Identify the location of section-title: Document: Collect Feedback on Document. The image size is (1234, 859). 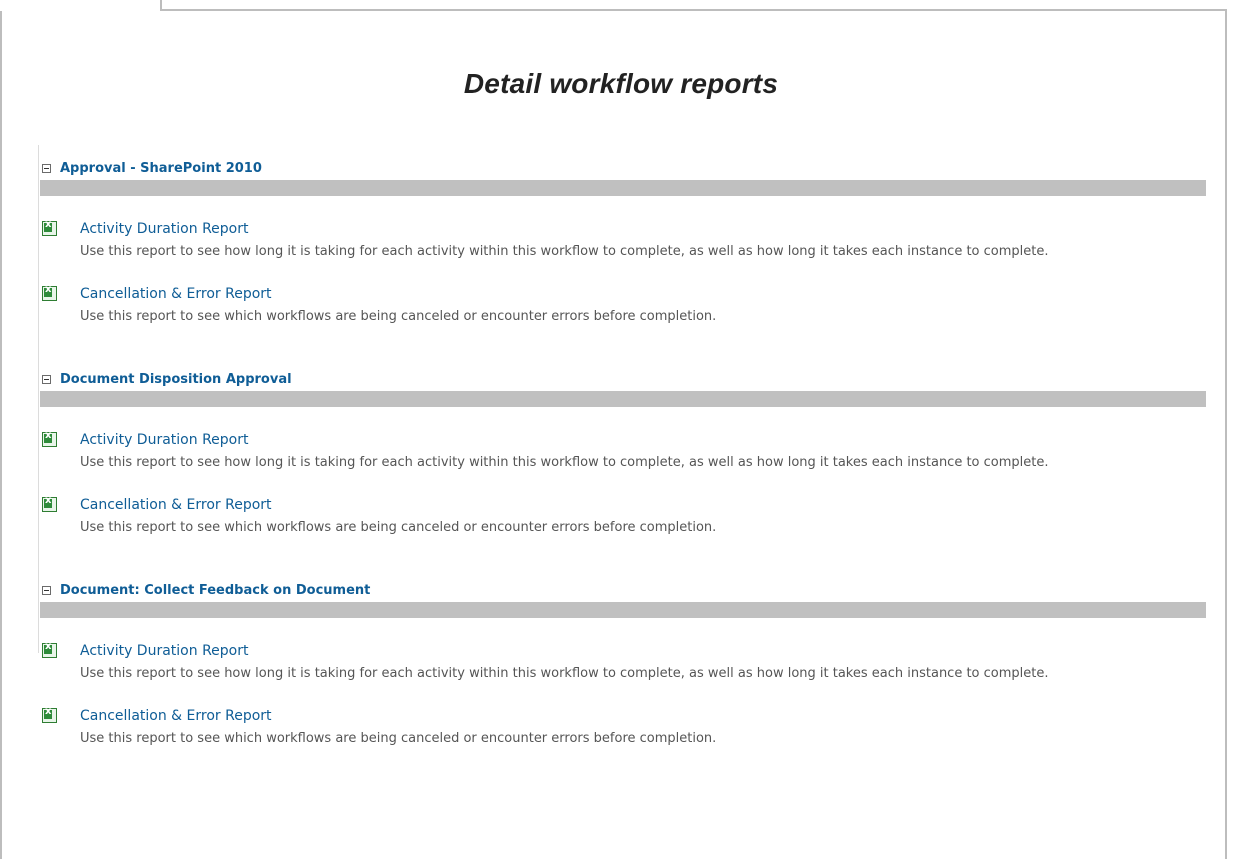
(215, 590).